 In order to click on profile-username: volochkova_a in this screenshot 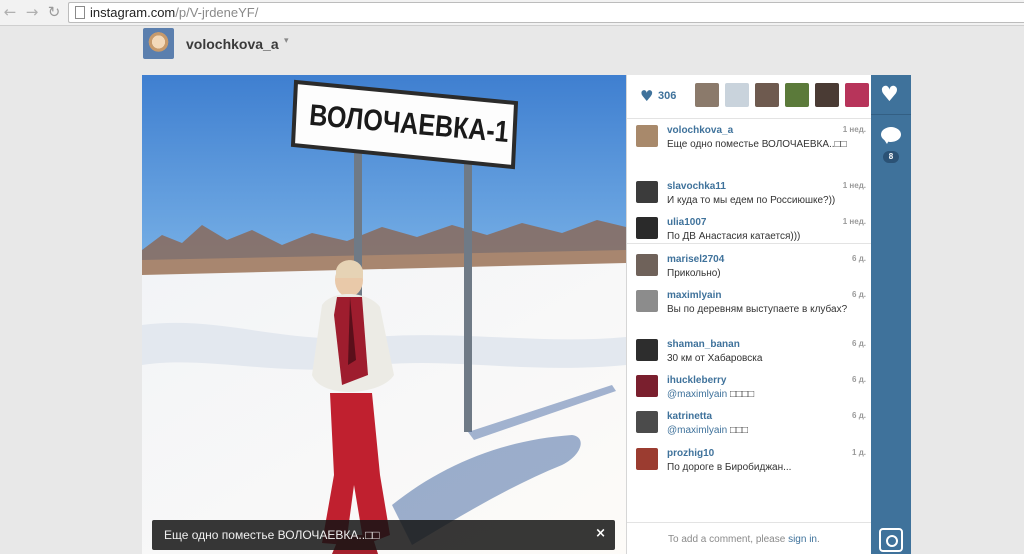, I will do `click(232, 44)`.